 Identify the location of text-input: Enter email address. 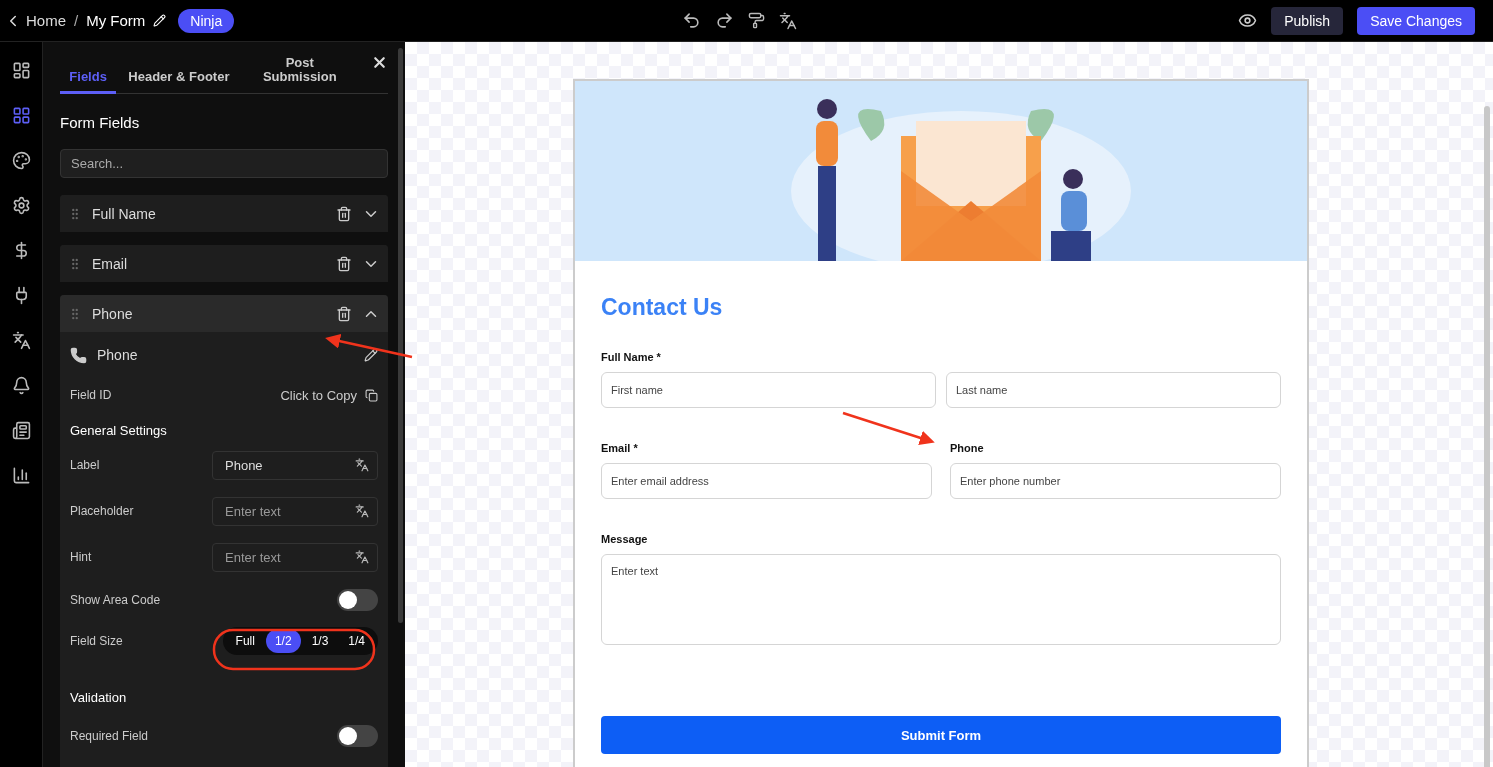
(766, 481).